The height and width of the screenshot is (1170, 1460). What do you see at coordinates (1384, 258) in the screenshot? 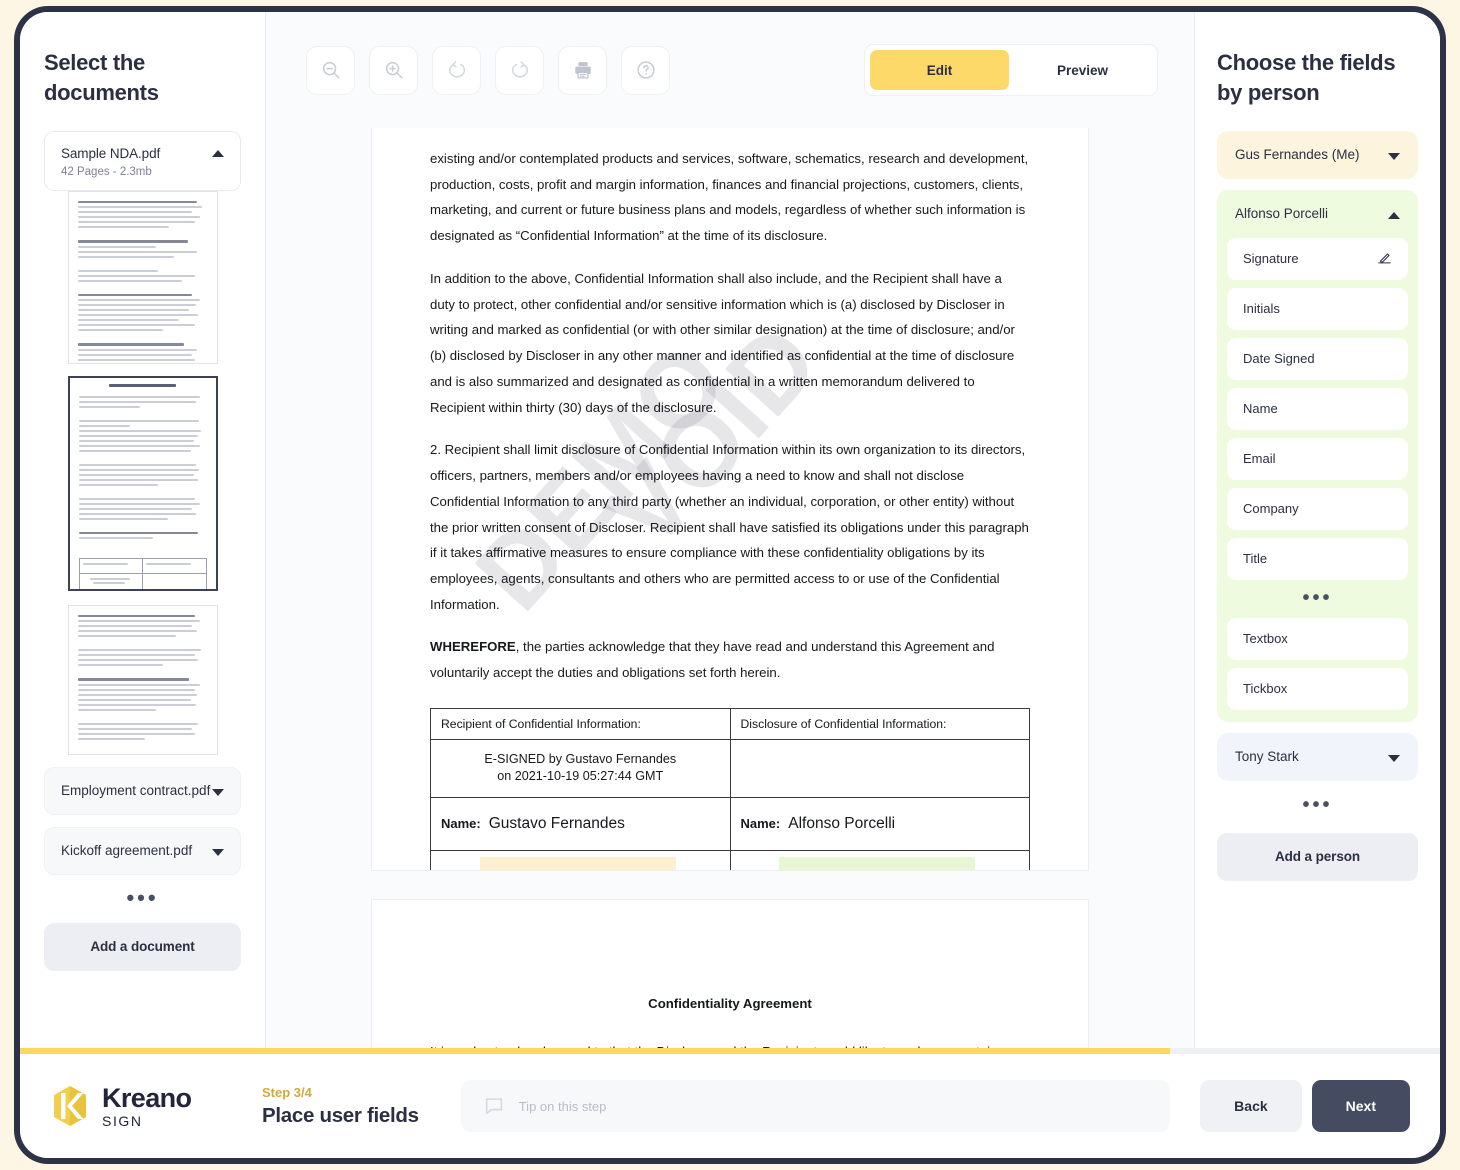
I see `signature-icon` at bounding box center [1384, 258].